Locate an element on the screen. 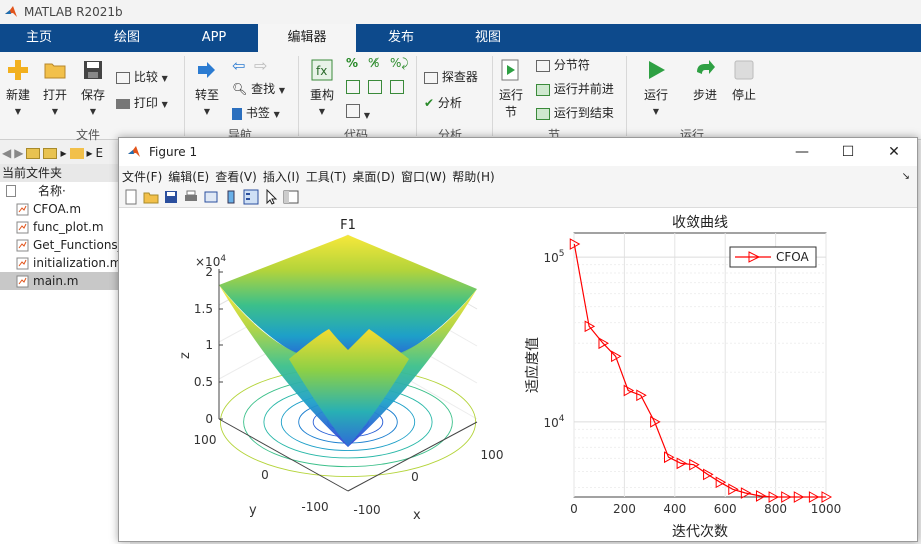 Image resolution: width=921 pixels, height=544 pixels. step-button: 步进 is located at coordinates (705, 80).